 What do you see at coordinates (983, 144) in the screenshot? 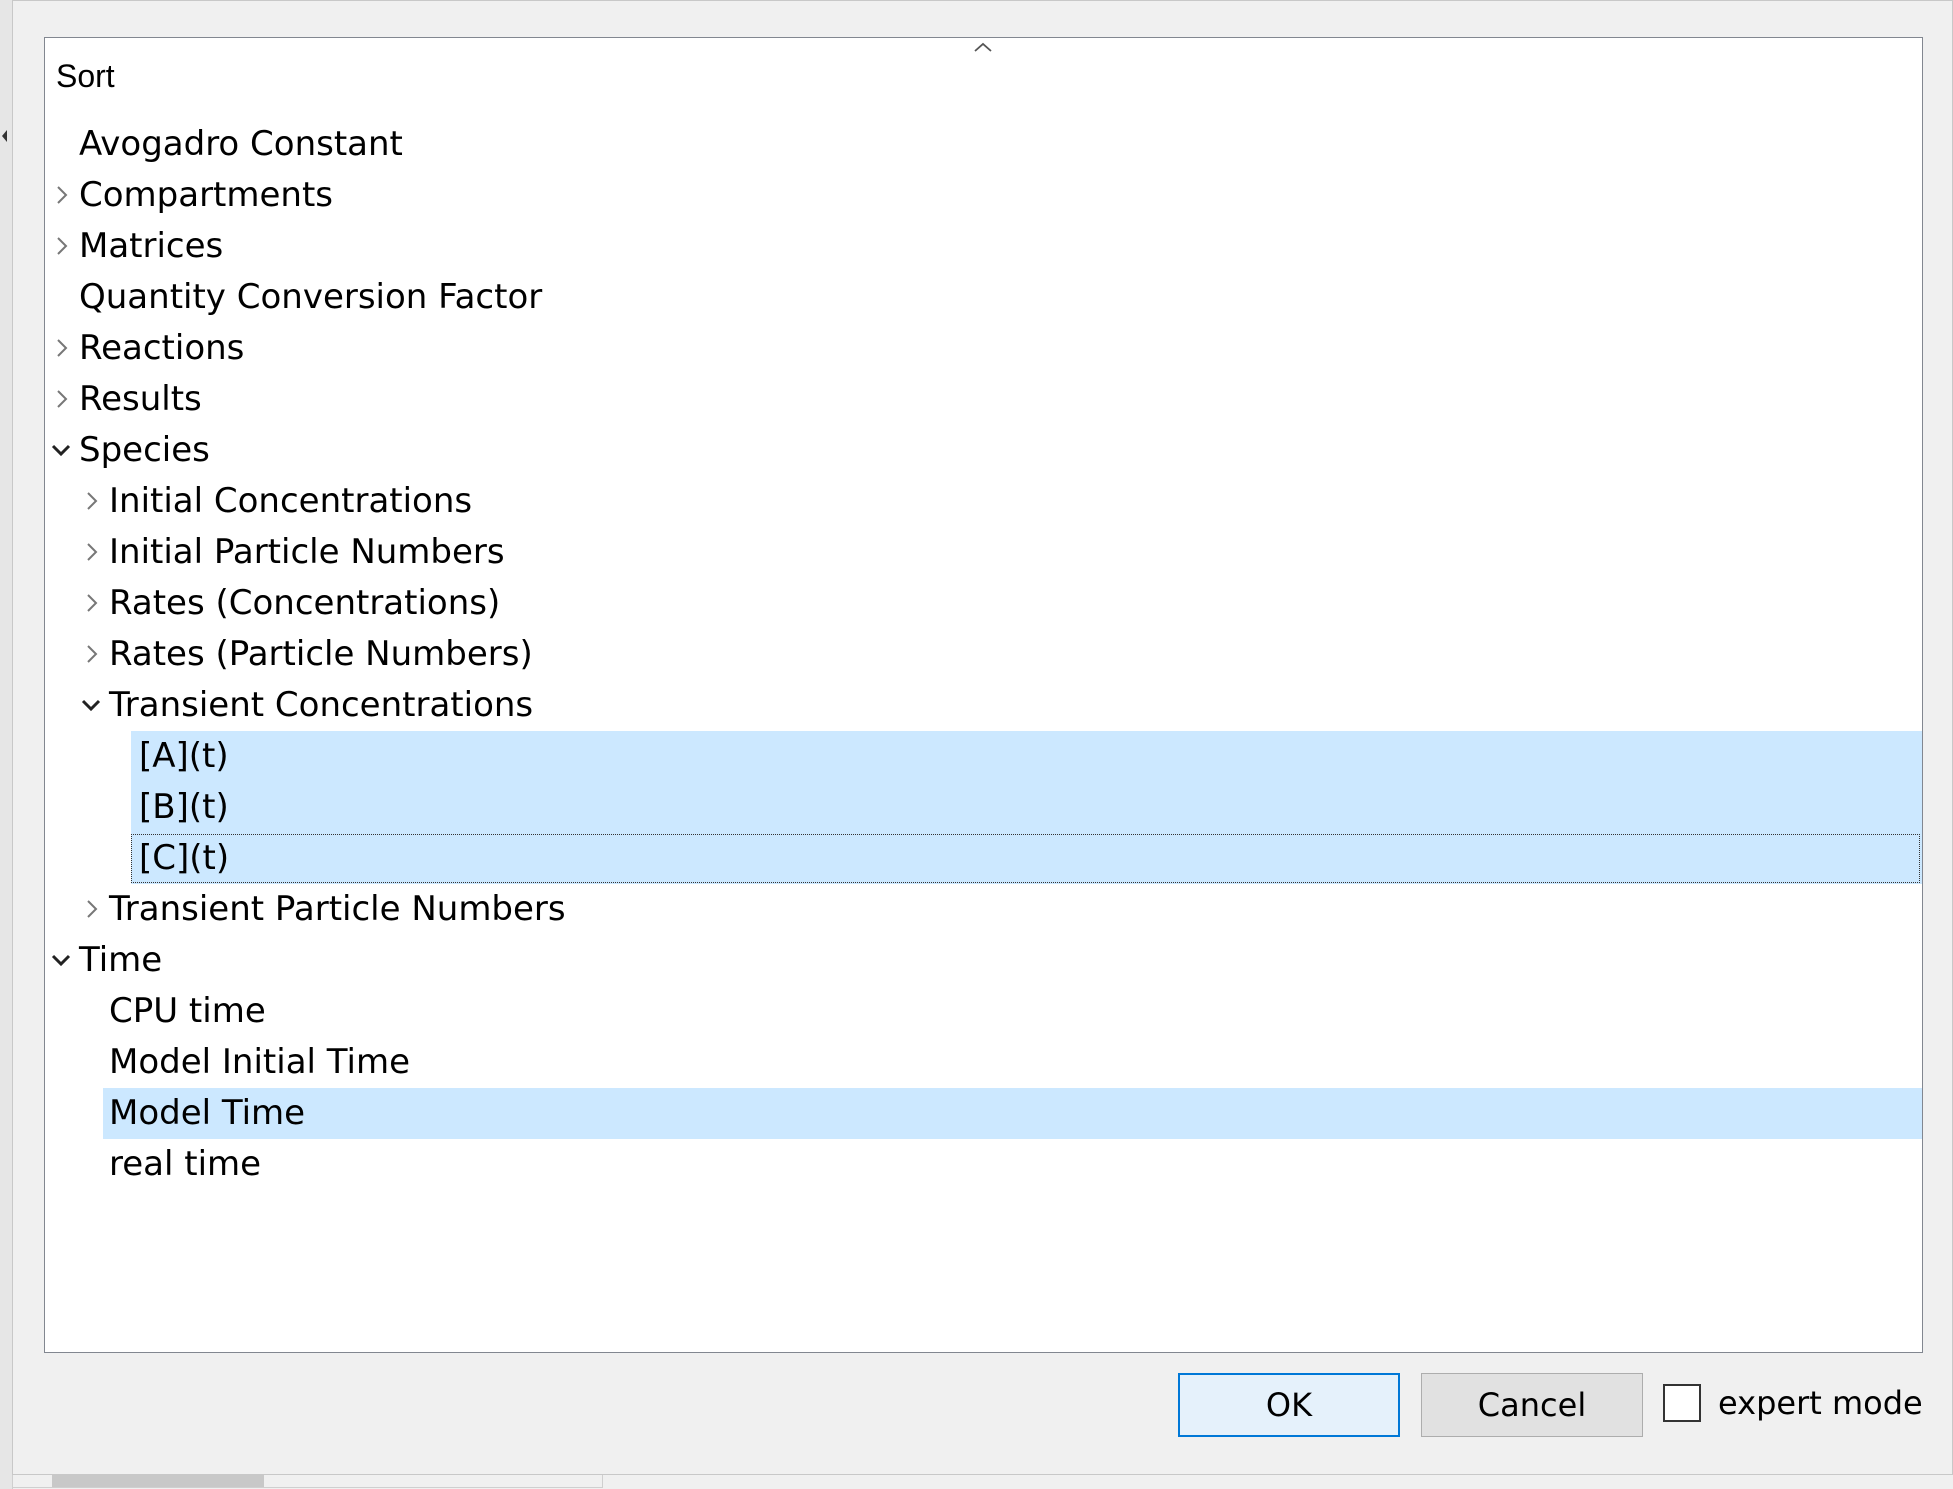
I see `tree-item: Avogadro Constant` at bounding box center [983, 144].